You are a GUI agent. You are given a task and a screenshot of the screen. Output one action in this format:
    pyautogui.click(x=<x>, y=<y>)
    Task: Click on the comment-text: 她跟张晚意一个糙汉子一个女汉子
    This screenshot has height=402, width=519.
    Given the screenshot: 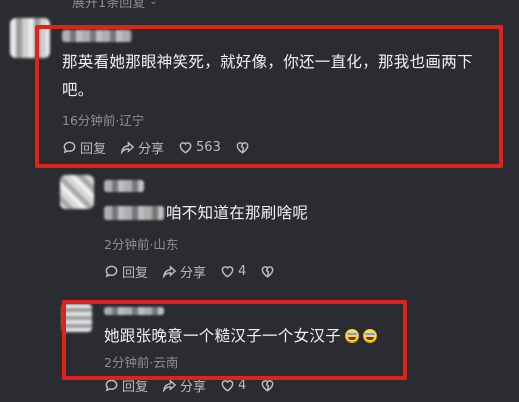 What is the action you would take?
    pyautogui.click(x=241, y=336)
    